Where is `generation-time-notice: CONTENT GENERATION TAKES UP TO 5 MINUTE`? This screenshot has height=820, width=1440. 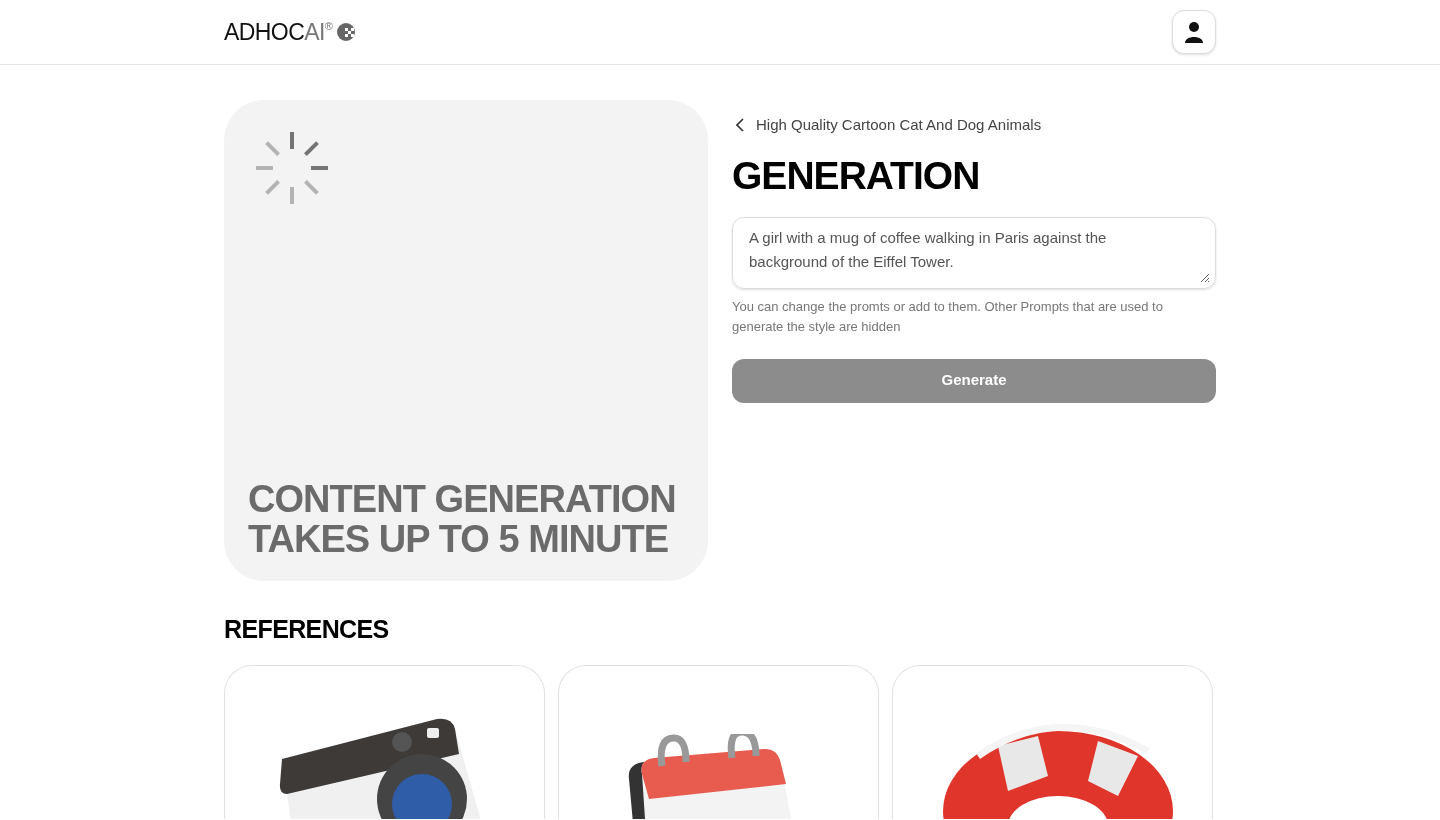 generation-time-notice: CONTENT GENERATION TAKES UP TO 5 MINUTE is located at coordinates (462, 519).